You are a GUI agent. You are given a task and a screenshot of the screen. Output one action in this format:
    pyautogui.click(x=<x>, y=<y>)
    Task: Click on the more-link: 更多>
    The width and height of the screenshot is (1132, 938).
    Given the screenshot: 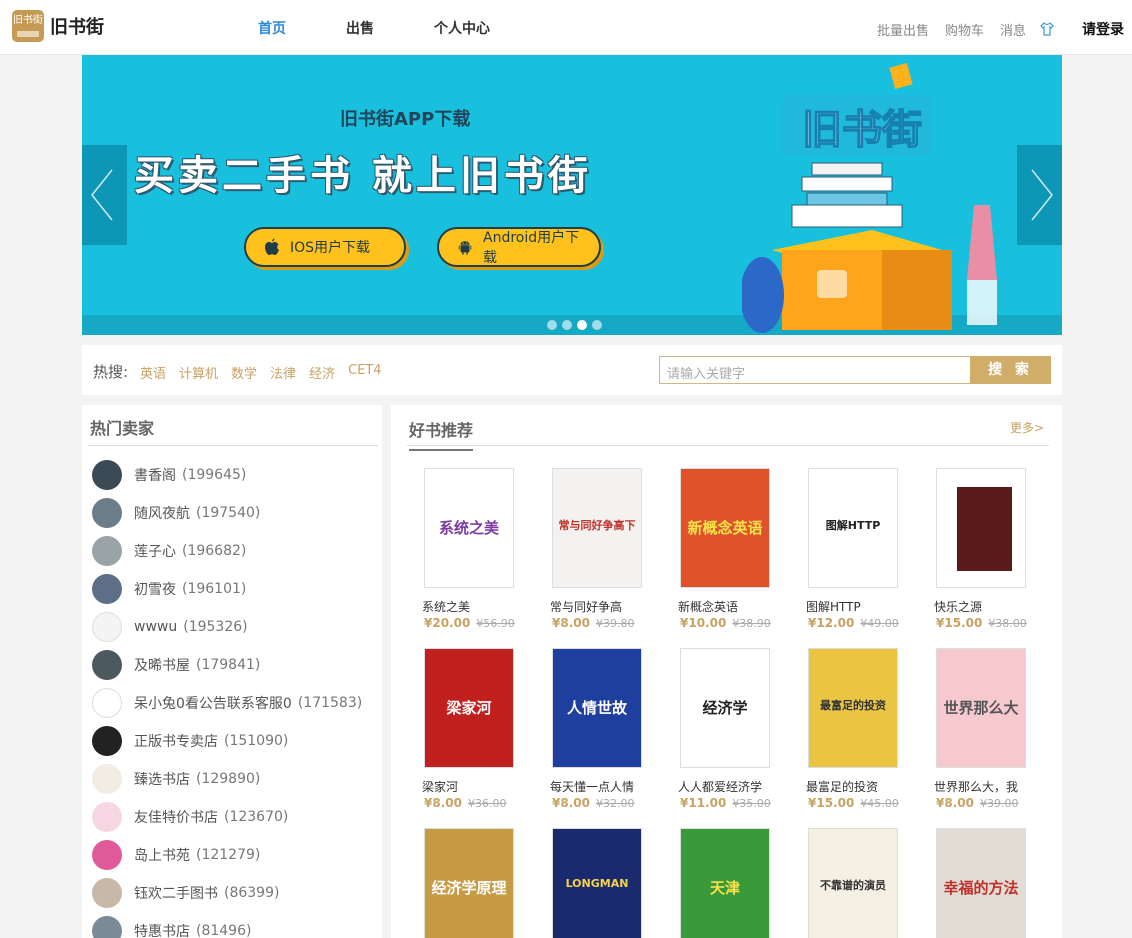 What is the action you would take?
    pyautogui.click(x=1027, y=427)
    